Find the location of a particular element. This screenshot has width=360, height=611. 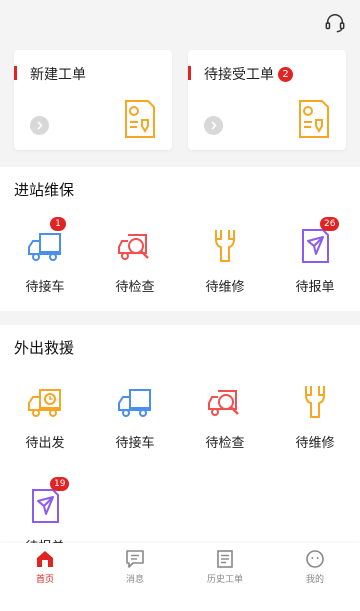

tab-label: 首页 is located at coordinates (44, 580).